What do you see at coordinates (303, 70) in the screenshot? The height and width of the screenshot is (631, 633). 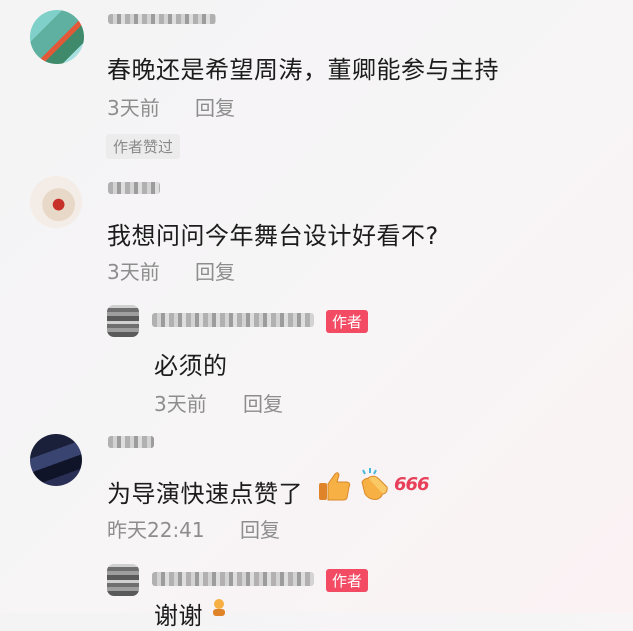 I see `comment-text: 春晚还是希望周涛，董卿能参与主持` at bounding box center [303, 70].